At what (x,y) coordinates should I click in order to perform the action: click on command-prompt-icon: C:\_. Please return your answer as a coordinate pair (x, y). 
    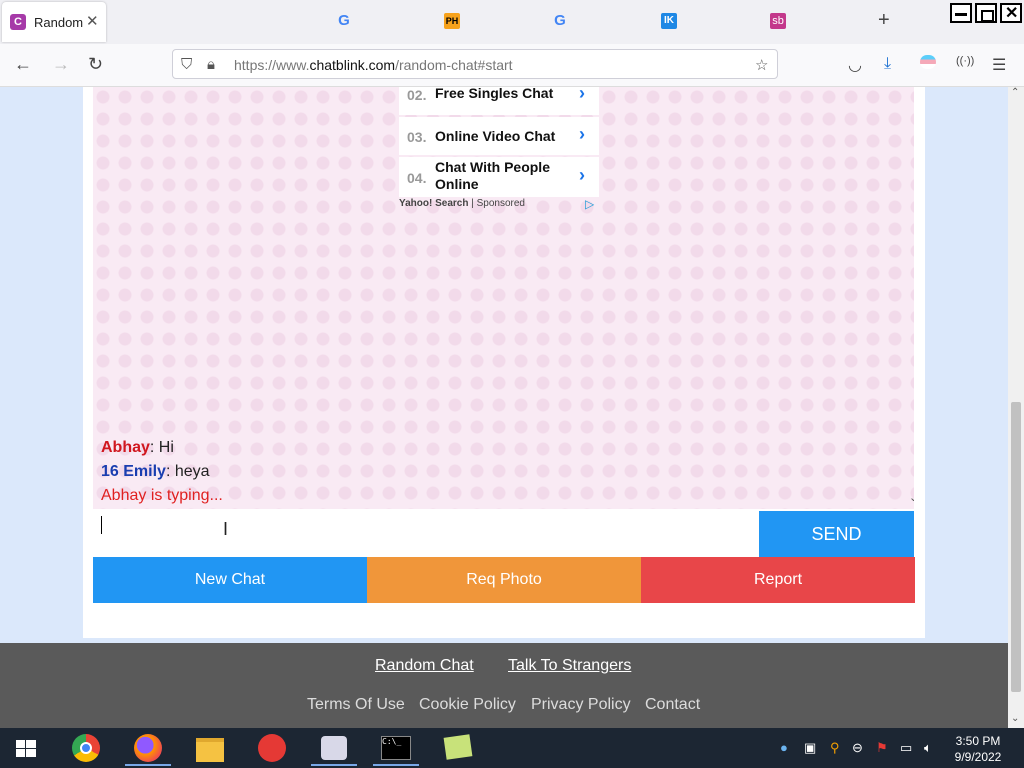
    Looking at the image, I should click on (396, 749).